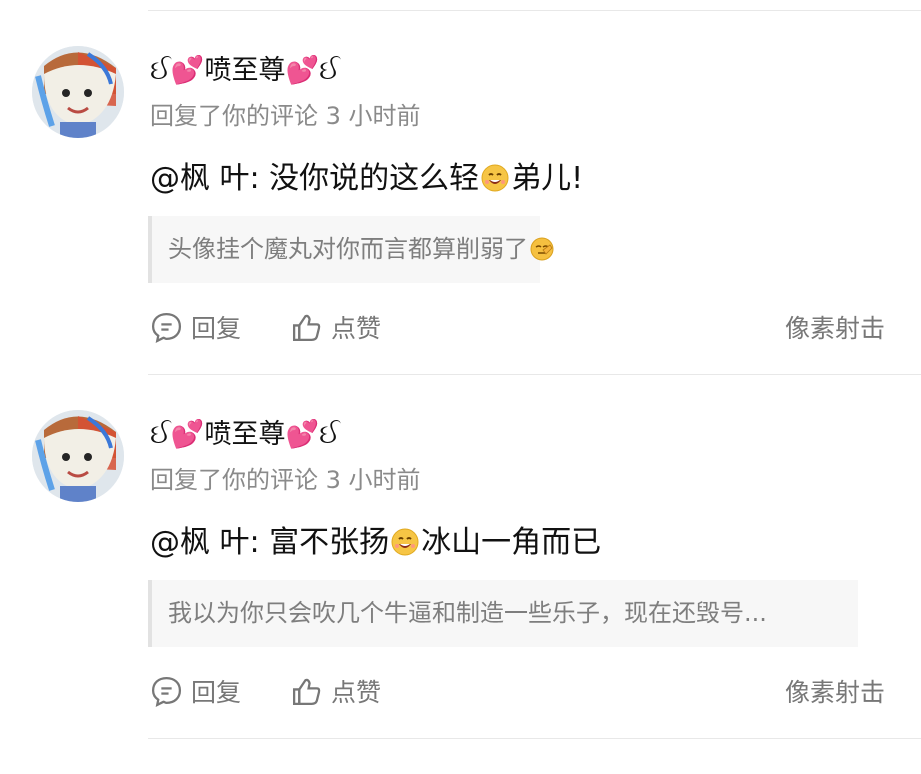 The height and width of the screenshot is (774, 921). What do you see at coordinates (348, 249) in the screenshot?
I see `quote-text: 头像挂个魔丸对你而言都算削弱了` at bounding box center [348, 249].